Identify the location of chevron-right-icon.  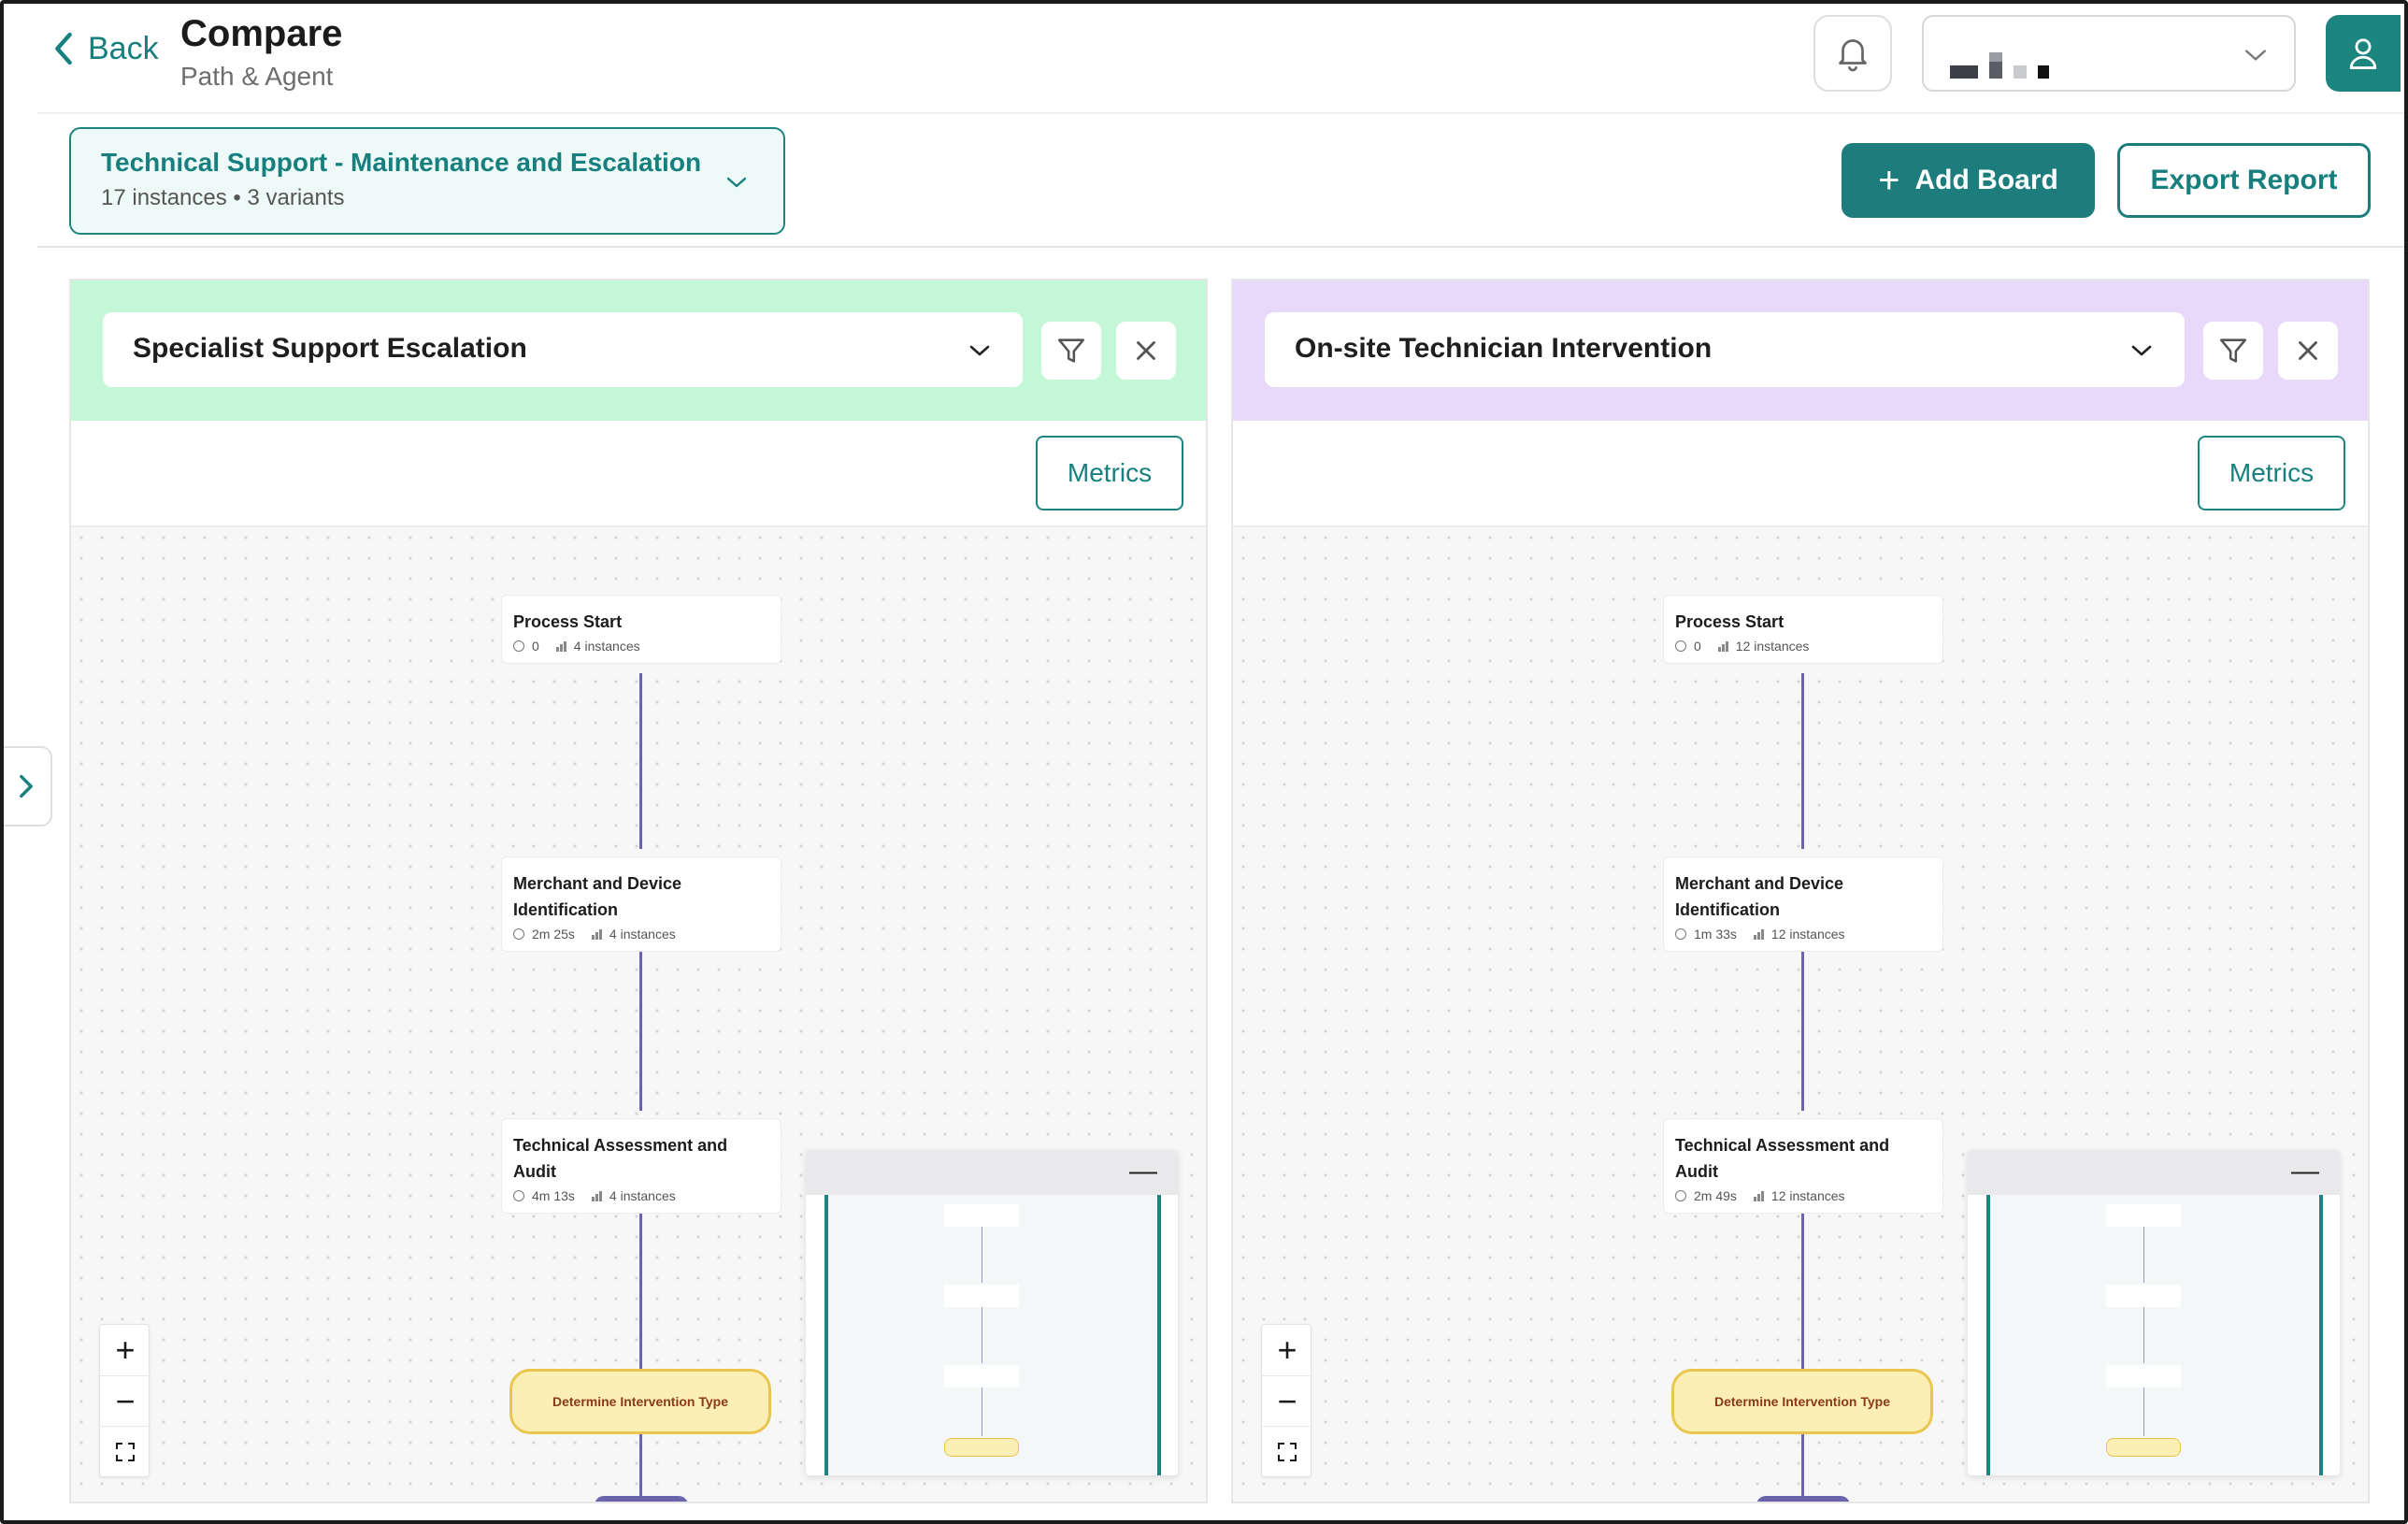
(26, 786).